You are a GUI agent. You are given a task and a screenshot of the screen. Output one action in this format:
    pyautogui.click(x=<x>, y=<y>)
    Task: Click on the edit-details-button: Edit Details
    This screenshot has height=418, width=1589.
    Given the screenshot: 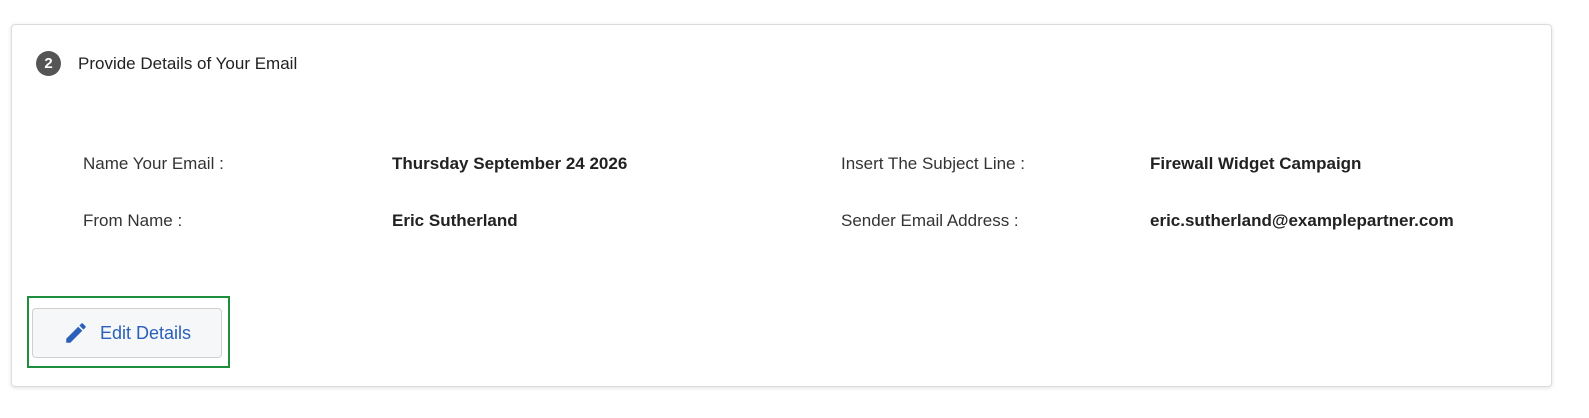 What is the action you would take?
    pyautogui.click(x=127, y=333)
    